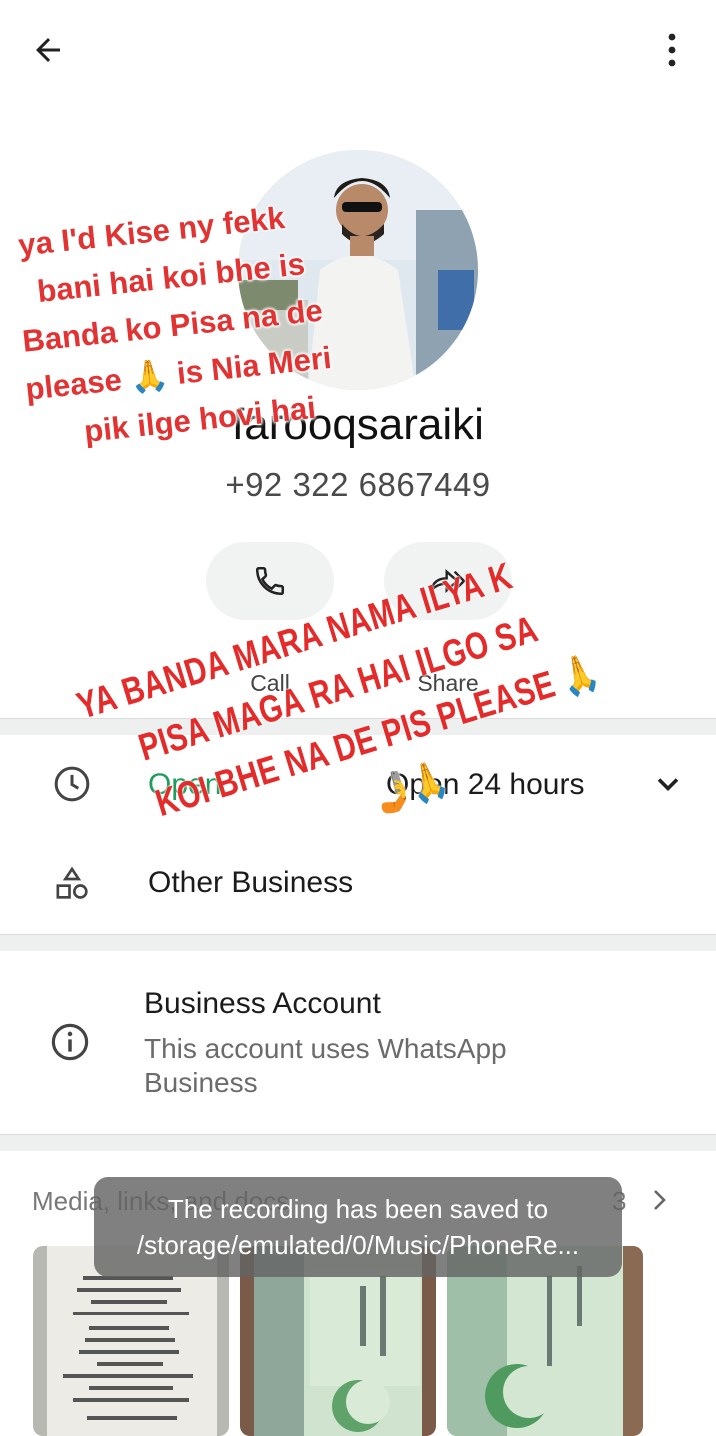 Image resolution: width=716 pixels, height=1436 pixels. I want to click on contact-phone: +92 322 6867449, so click(358, 484).